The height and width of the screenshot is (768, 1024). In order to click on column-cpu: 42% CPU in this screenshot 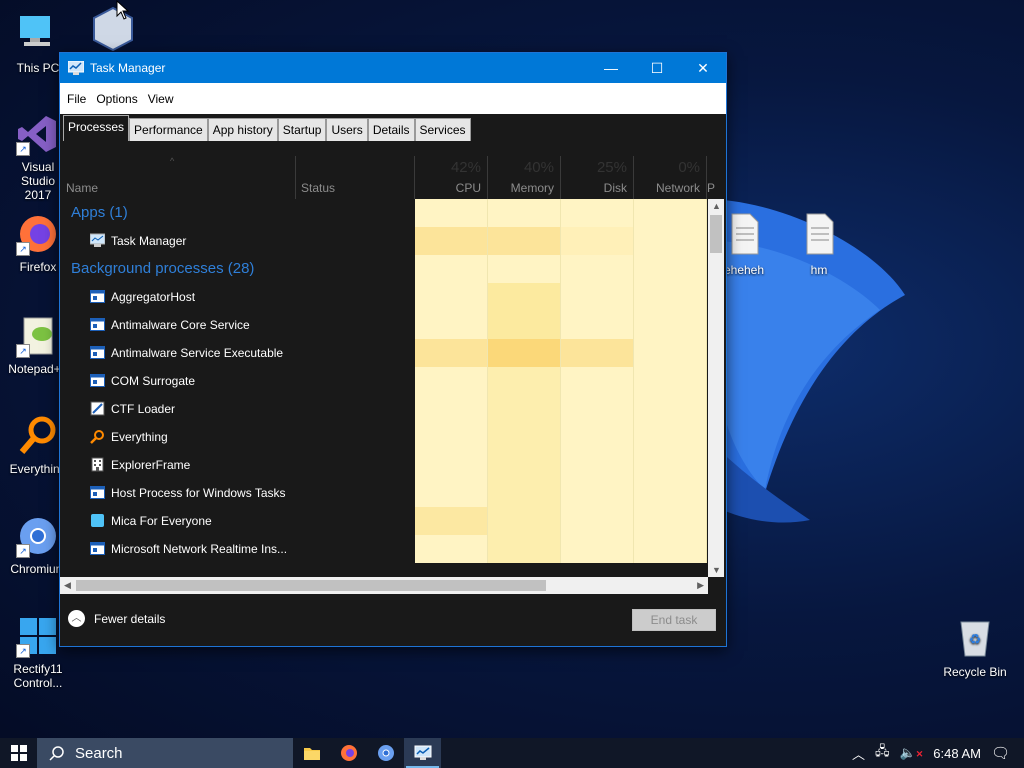, I will do `click(451, 177)`.